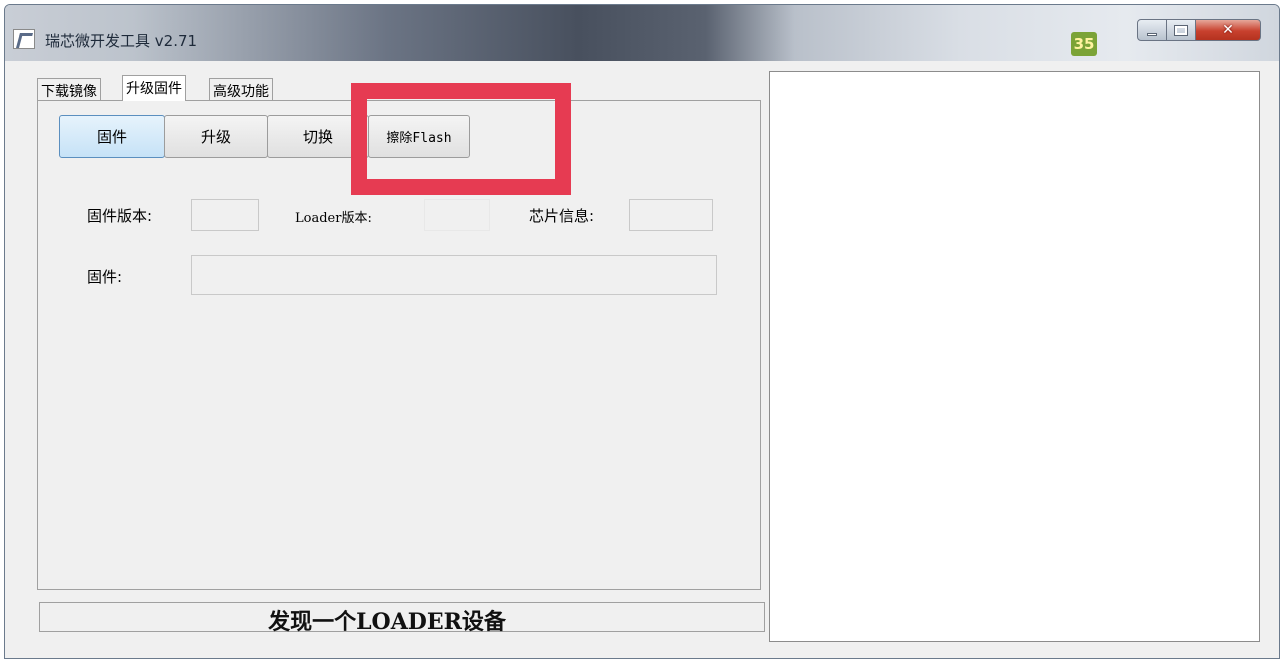 The height and width of the screenshot is (659, 1284). Describe the element at coordinates (671, 215) in the screenshot. I see `chip-info-field` at that location.